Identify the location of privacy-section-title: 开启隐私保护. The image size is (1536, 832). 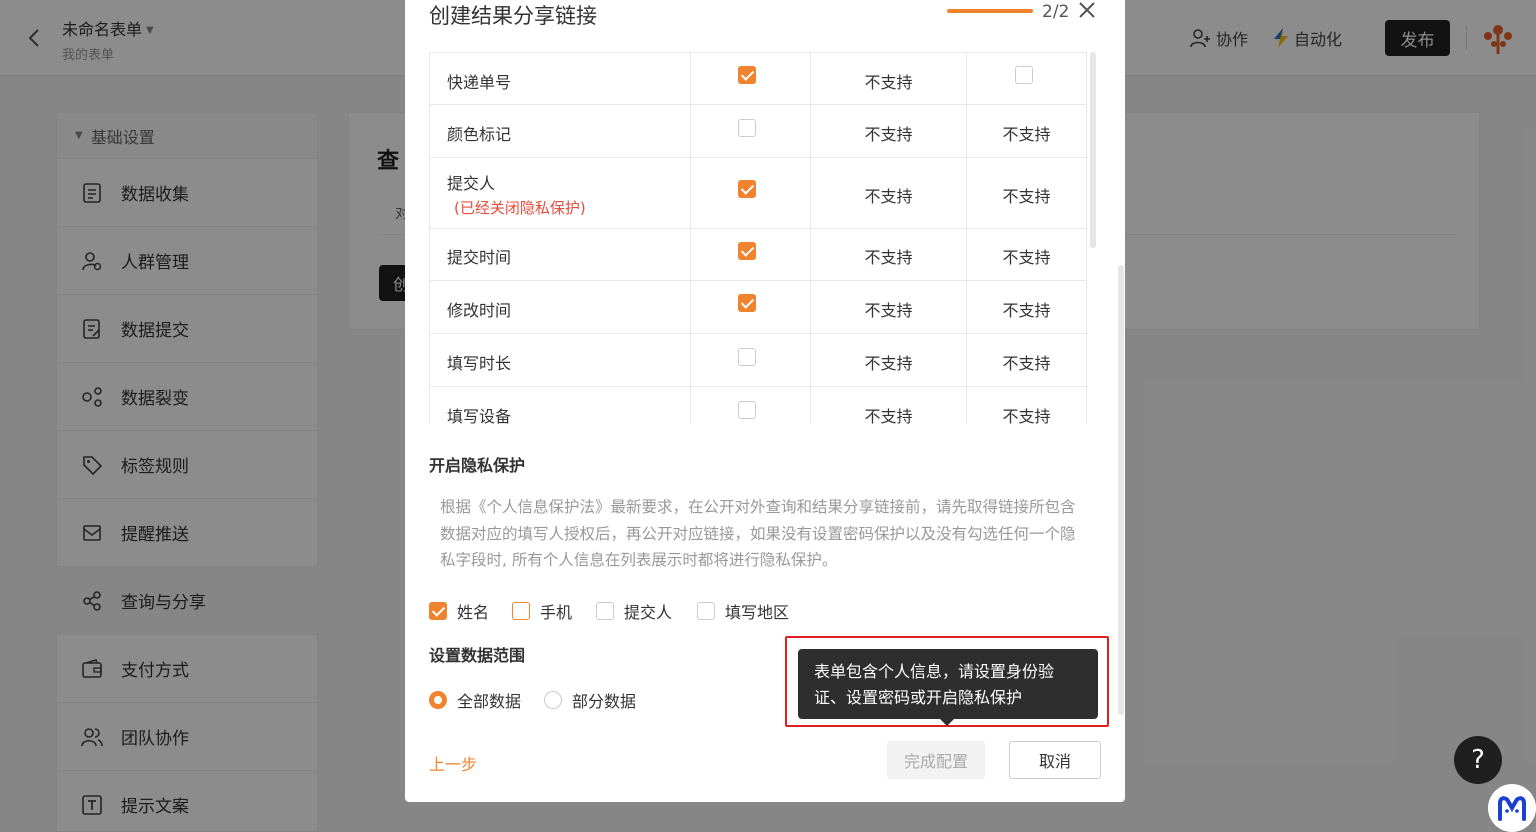
(477, 465).